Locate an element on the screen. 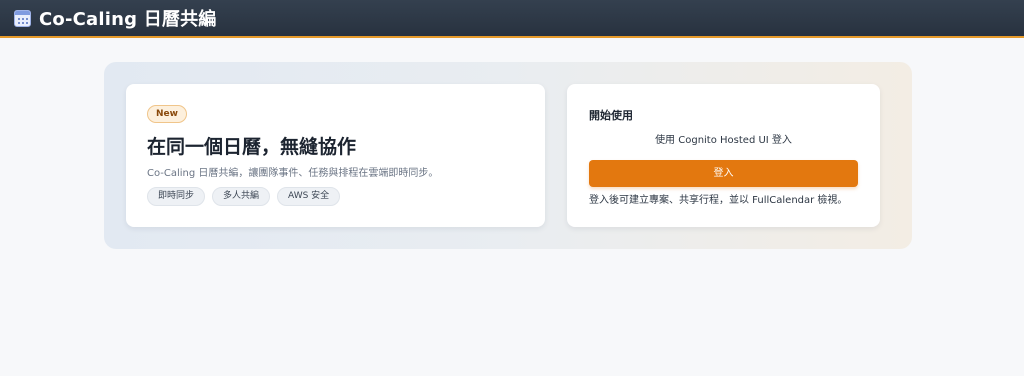 This screenshot has height=376, width=1024. tag-realtime-sync: 即時同步 is located at coordinates (176, 196).